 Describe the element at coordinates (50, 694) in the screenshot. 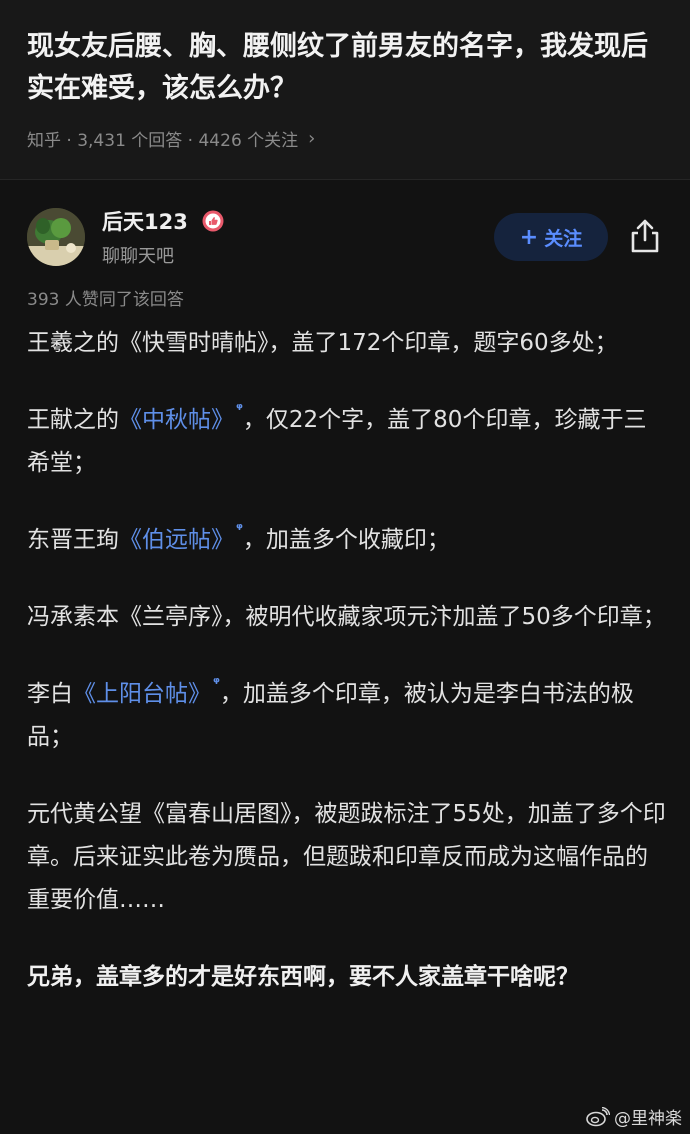

I see `paragraph-text: 李白` at that location.